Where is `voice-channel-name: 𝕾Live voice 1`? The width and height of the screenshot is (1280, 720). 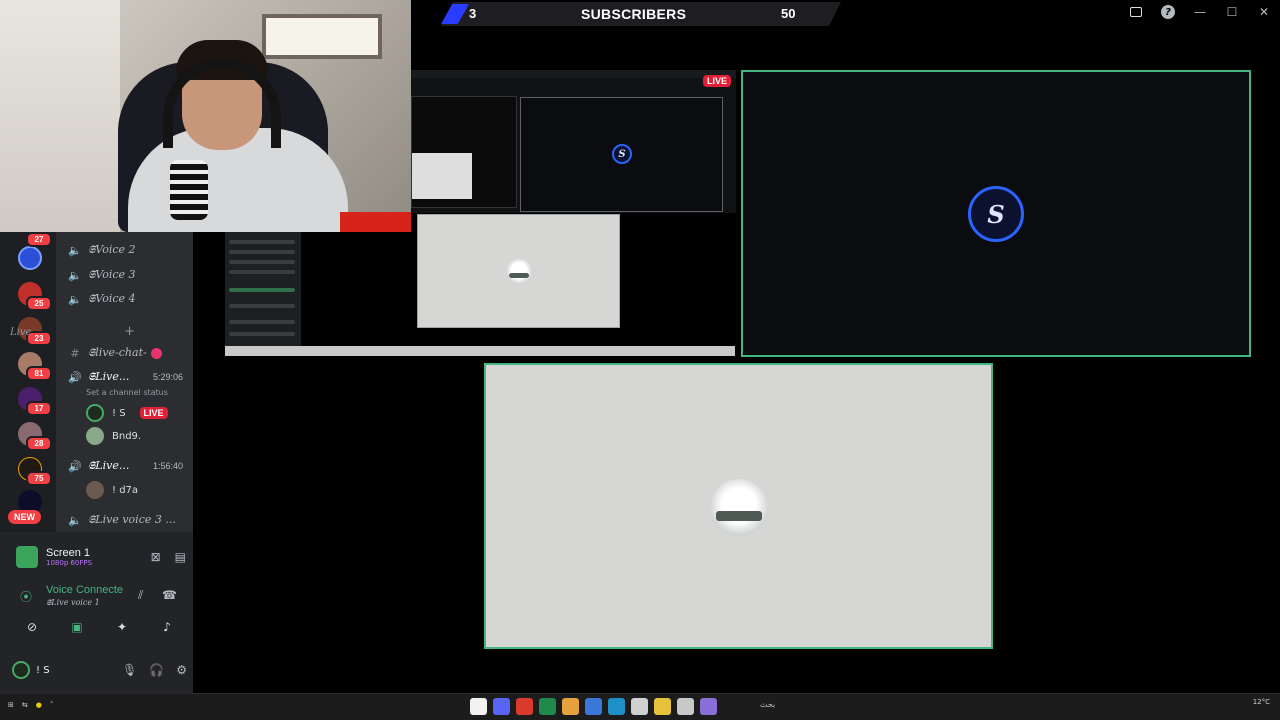 voice-channel-name: 𝕾Live voice 1 is located at coordinates (73, 603).